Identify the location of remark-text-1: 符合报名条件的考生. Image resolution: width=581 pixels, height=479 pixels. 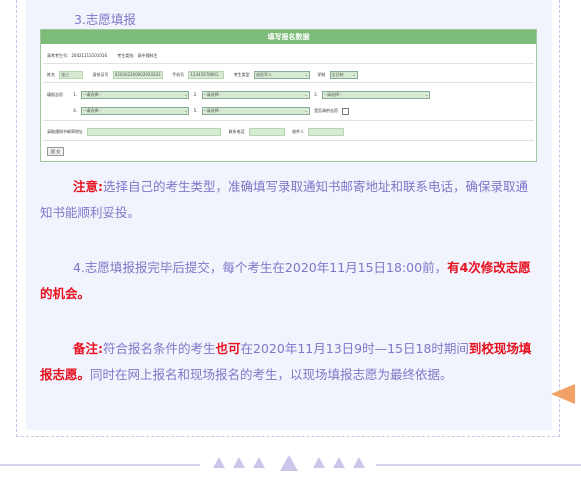
(159, 348).